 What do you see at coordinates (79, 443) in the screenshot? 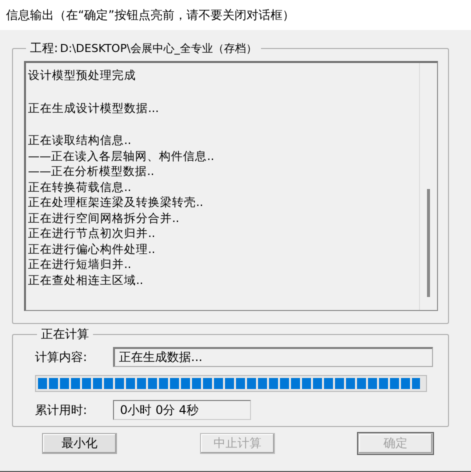
I see `dialog-button: 最小化` at bounding box center [79, 443].